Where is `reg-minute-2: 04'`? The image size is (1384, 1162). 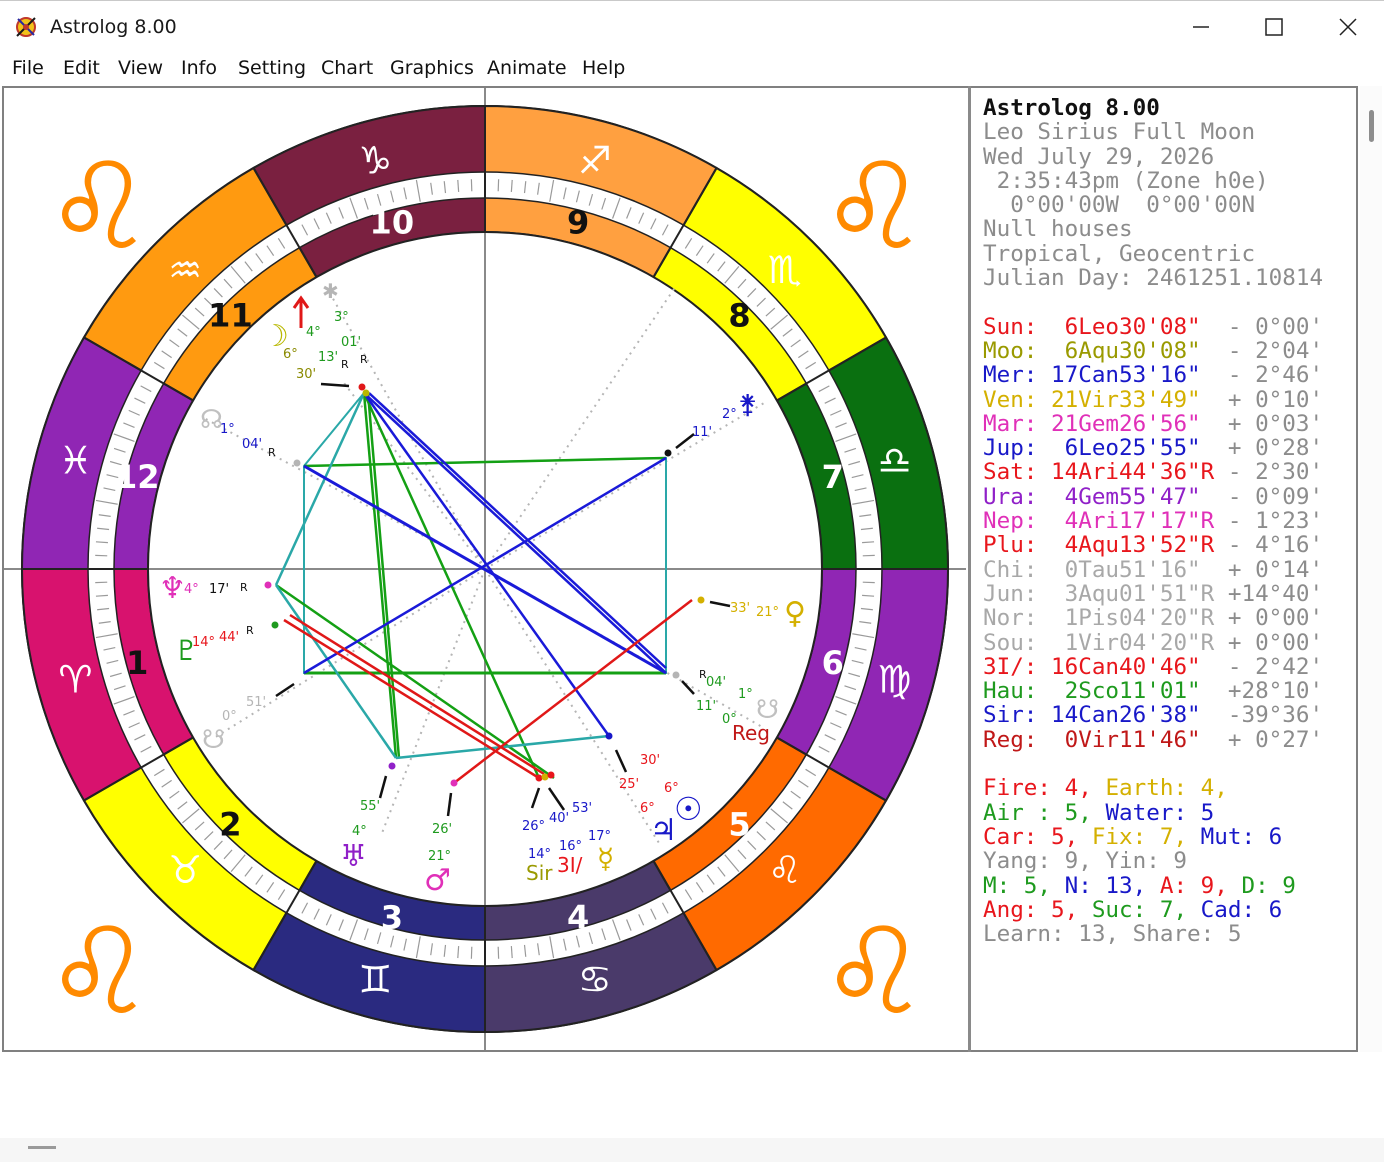 reg-minute-2: 04' is located at coordinates (716, 682).